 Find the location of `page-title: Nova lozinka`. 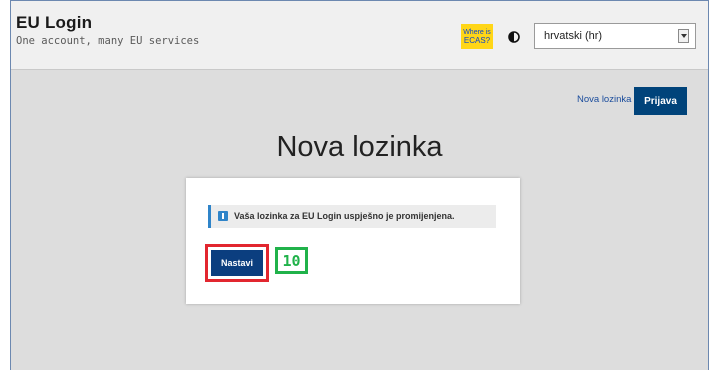

page-title: Nova lozinka is located at coordinates (359, 147).